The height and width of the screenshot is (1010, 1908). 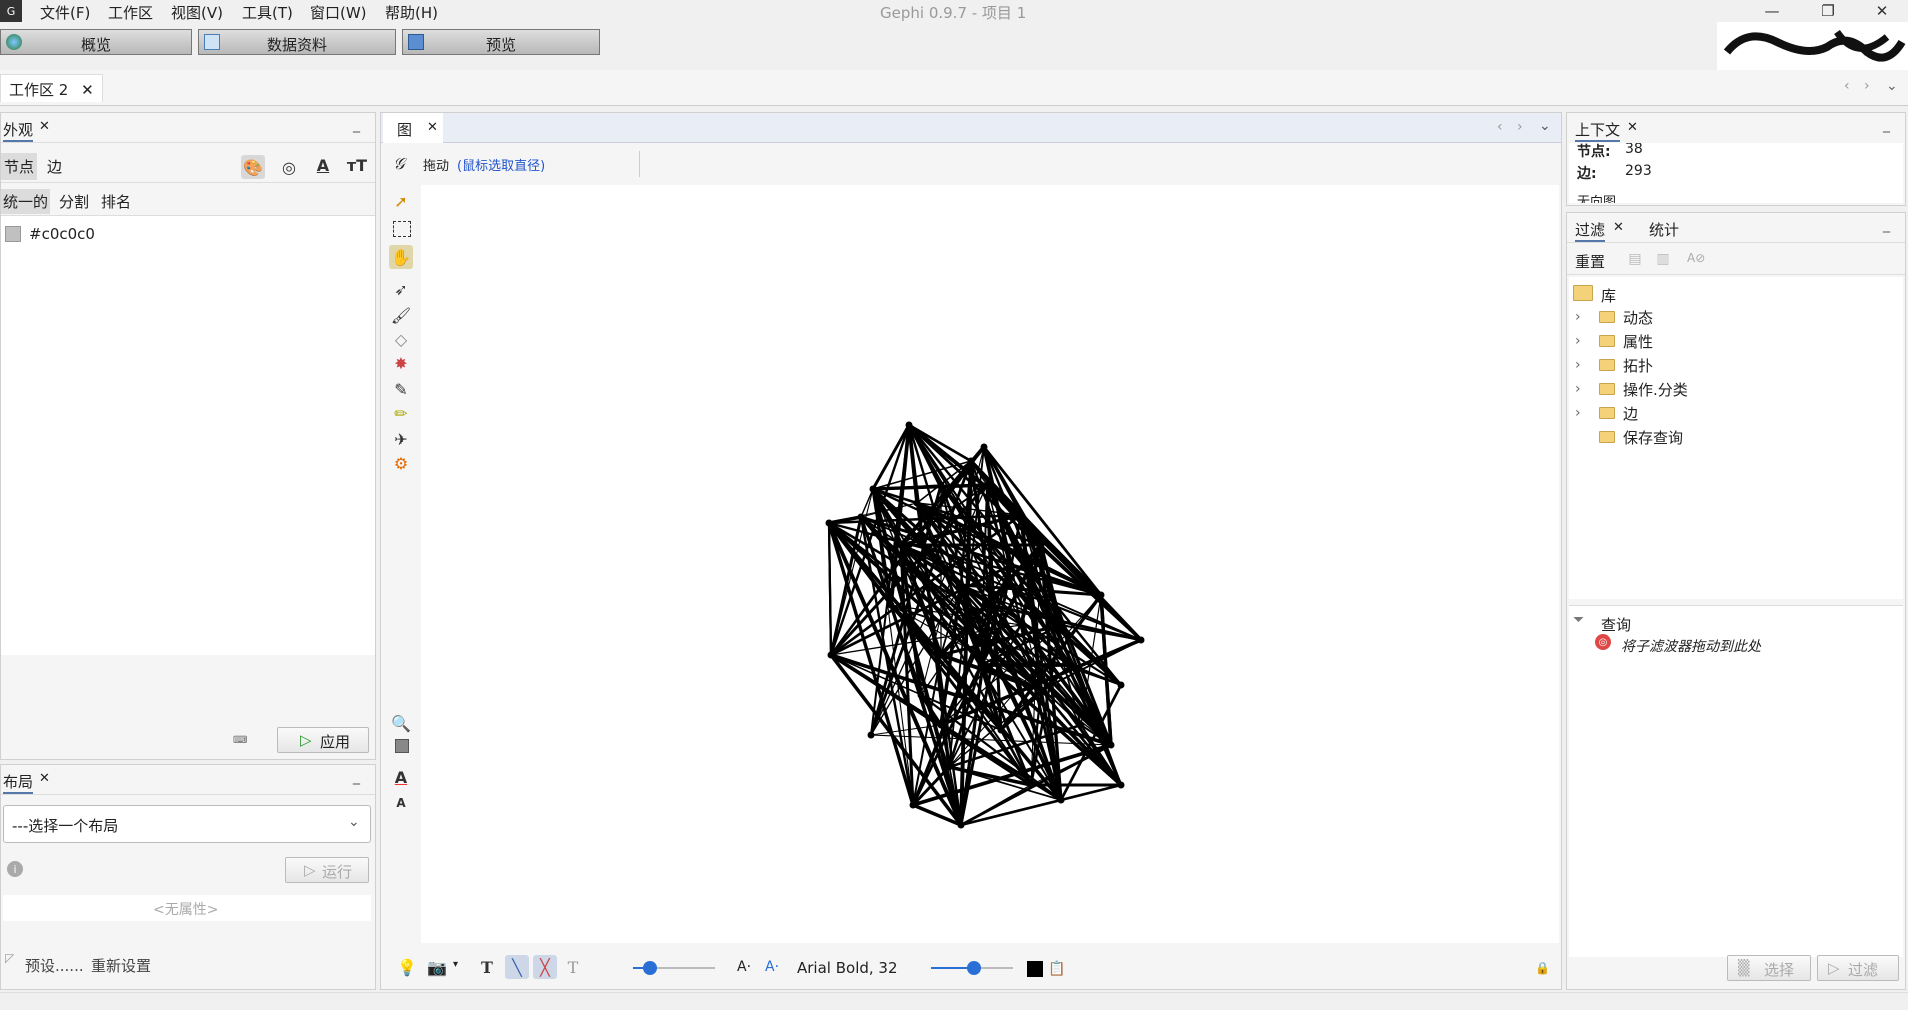 I want to click on label-color-icon: A, so click(x=323, y=165).